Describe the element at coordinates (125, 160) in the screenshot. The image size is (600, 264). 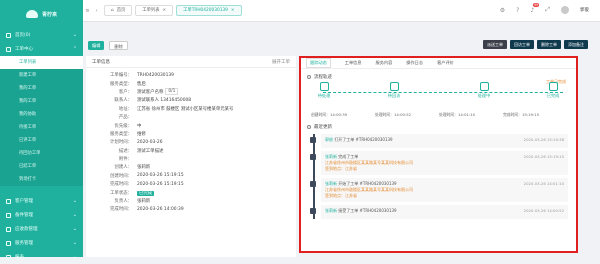
I see `info-row: 附件：` at that location.